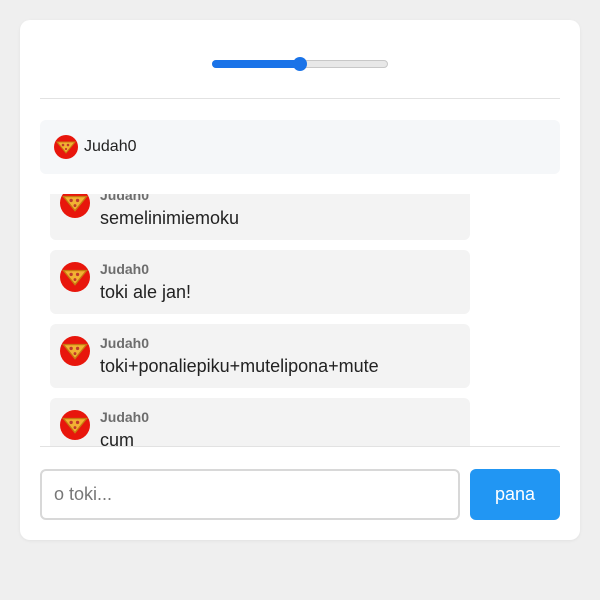 This screenshot has width=600, height=600. Describe the element at coordinates (170, 218) in the screenshot. I see `message-text: semelinimiemoku` at that location.